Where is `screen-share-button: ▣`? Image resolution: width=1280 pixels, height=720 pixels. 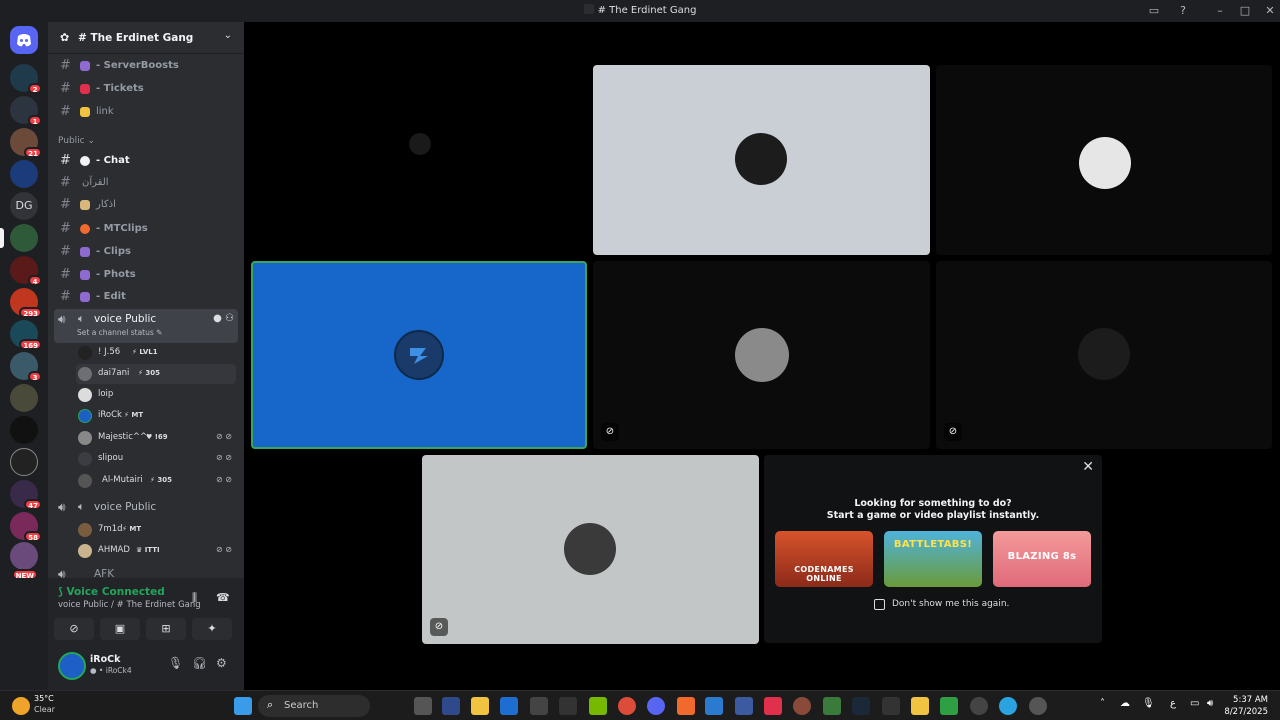
screen-share-button: ▣ is located at coordinates (120, 629).